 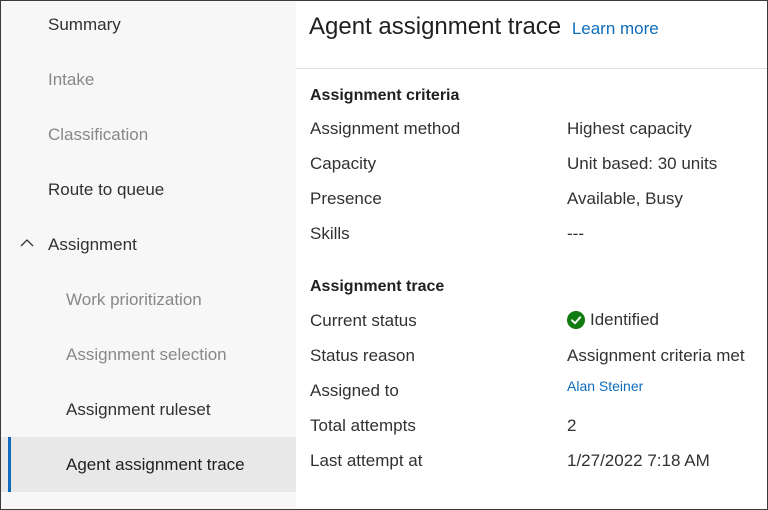 I want to click on sidebar-item-assignment: Assignment, so click(x=148, y=244).